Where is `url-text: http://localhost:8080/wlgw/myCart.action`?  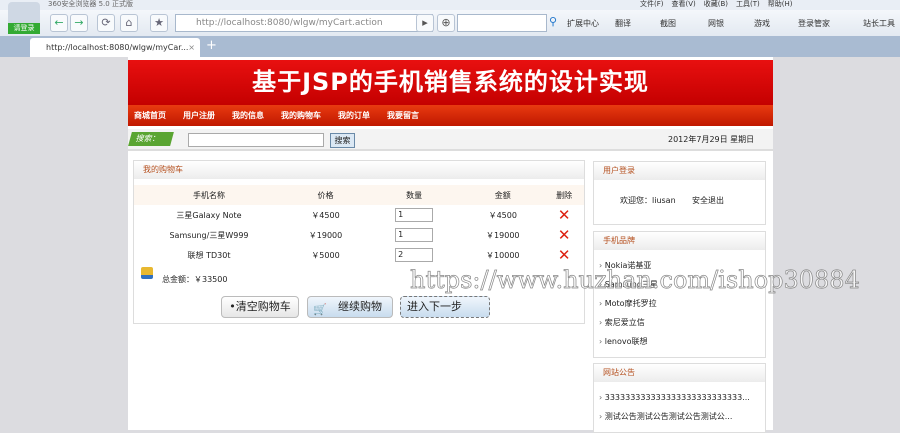
url-text: http://localhost:8080/wlgw/myCart.action is located at coordinates (289, 23).